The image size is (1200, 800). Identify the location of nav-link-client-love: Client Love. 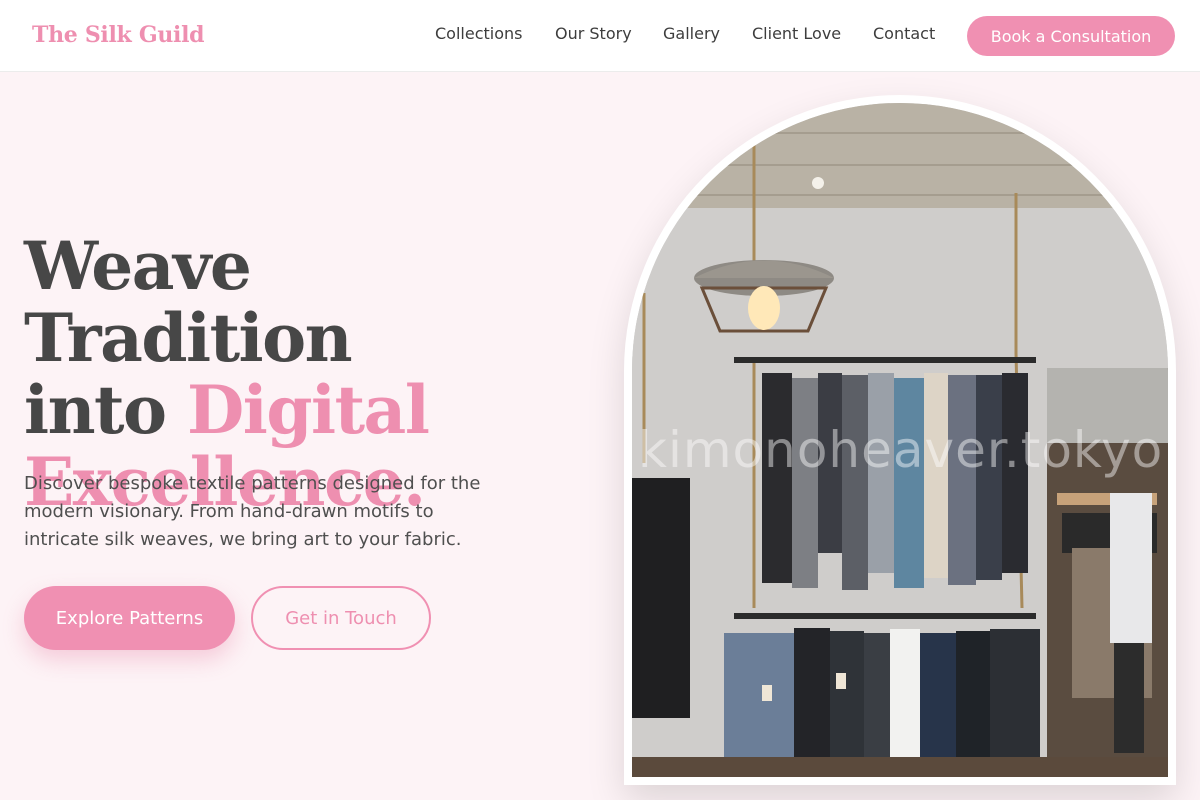
(796, 33).